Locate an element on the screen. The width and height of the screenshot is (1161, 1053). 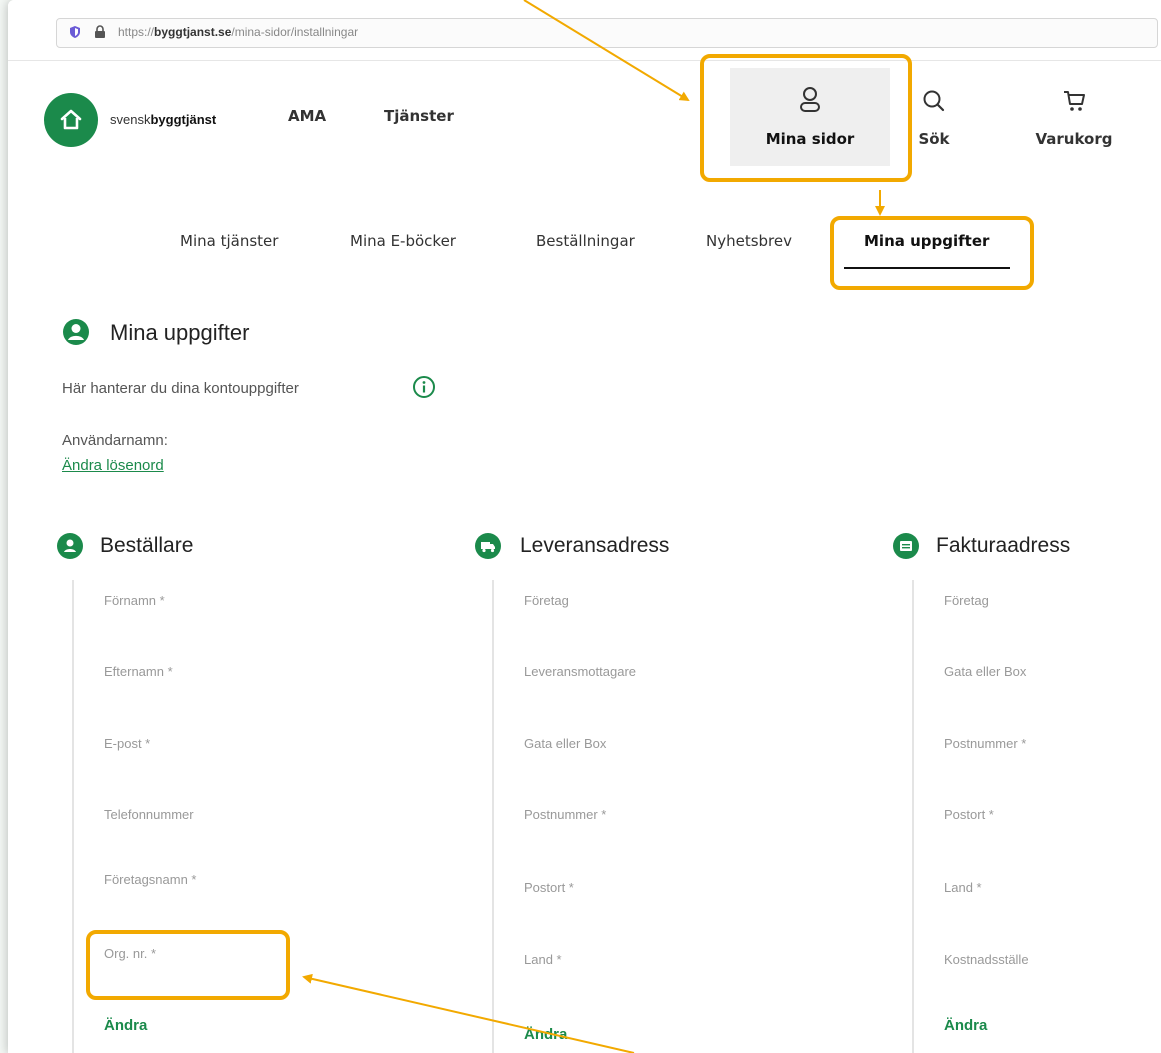
cart-label: Varukorg is located at coordinates (1074, 139).